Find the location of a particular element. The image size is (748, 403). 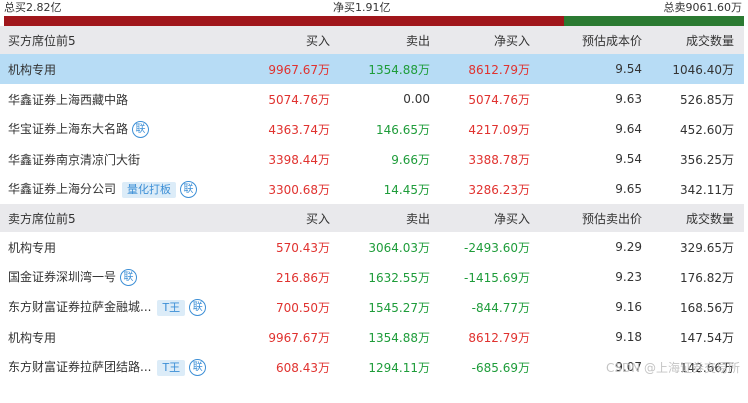

buy-header-3: 净买入 is located at coordinates (490, 40).